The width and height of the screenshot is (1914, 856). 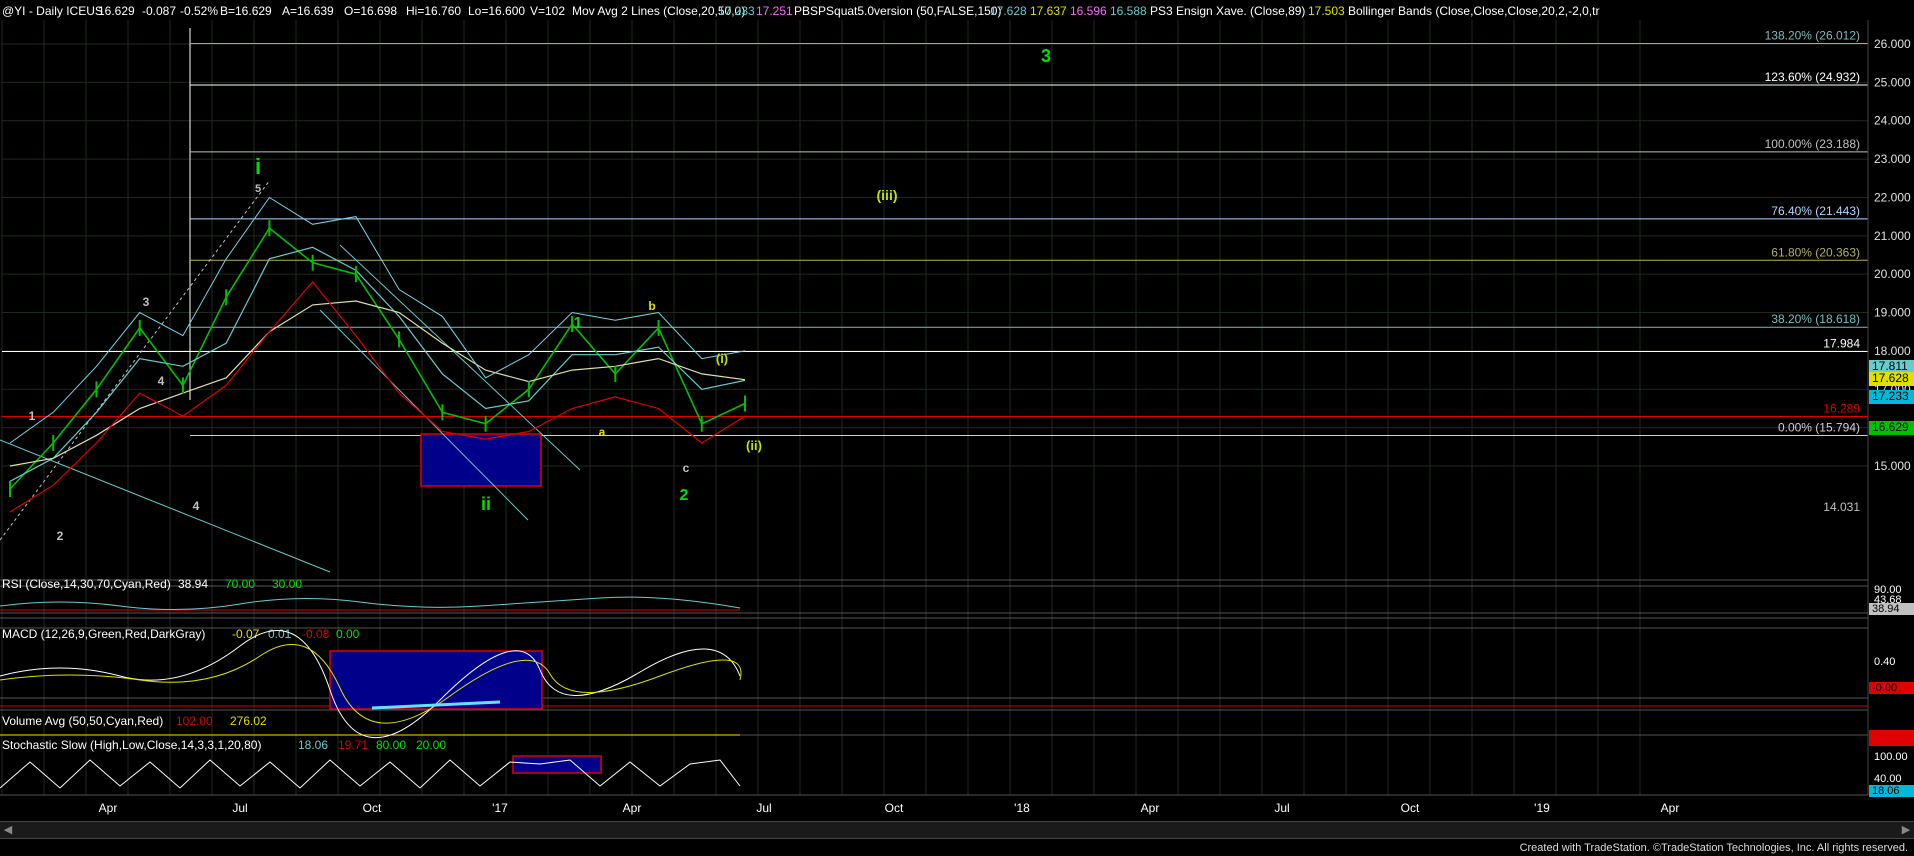 I want to click on header-field: PS3 Ensign Xave. (Close,89), so click(x=1227, y=11).